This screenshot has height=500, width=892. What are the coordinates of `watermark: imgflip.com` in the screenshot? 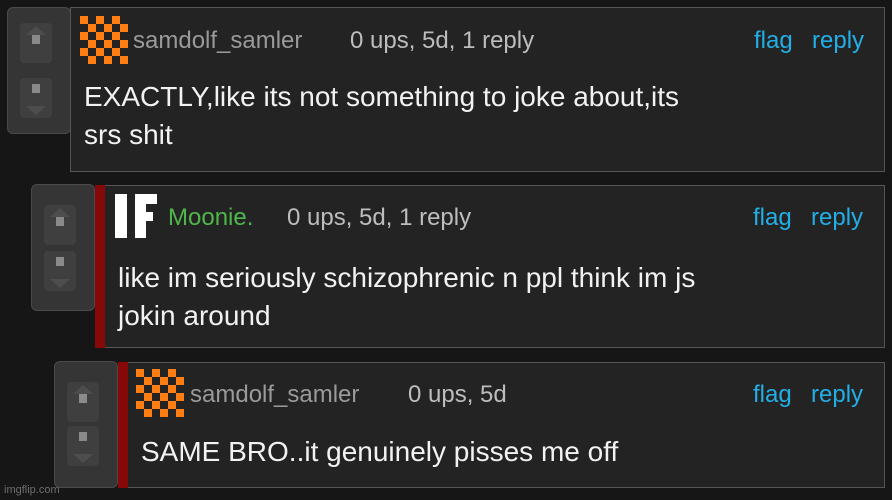 It's located at (32, 490).